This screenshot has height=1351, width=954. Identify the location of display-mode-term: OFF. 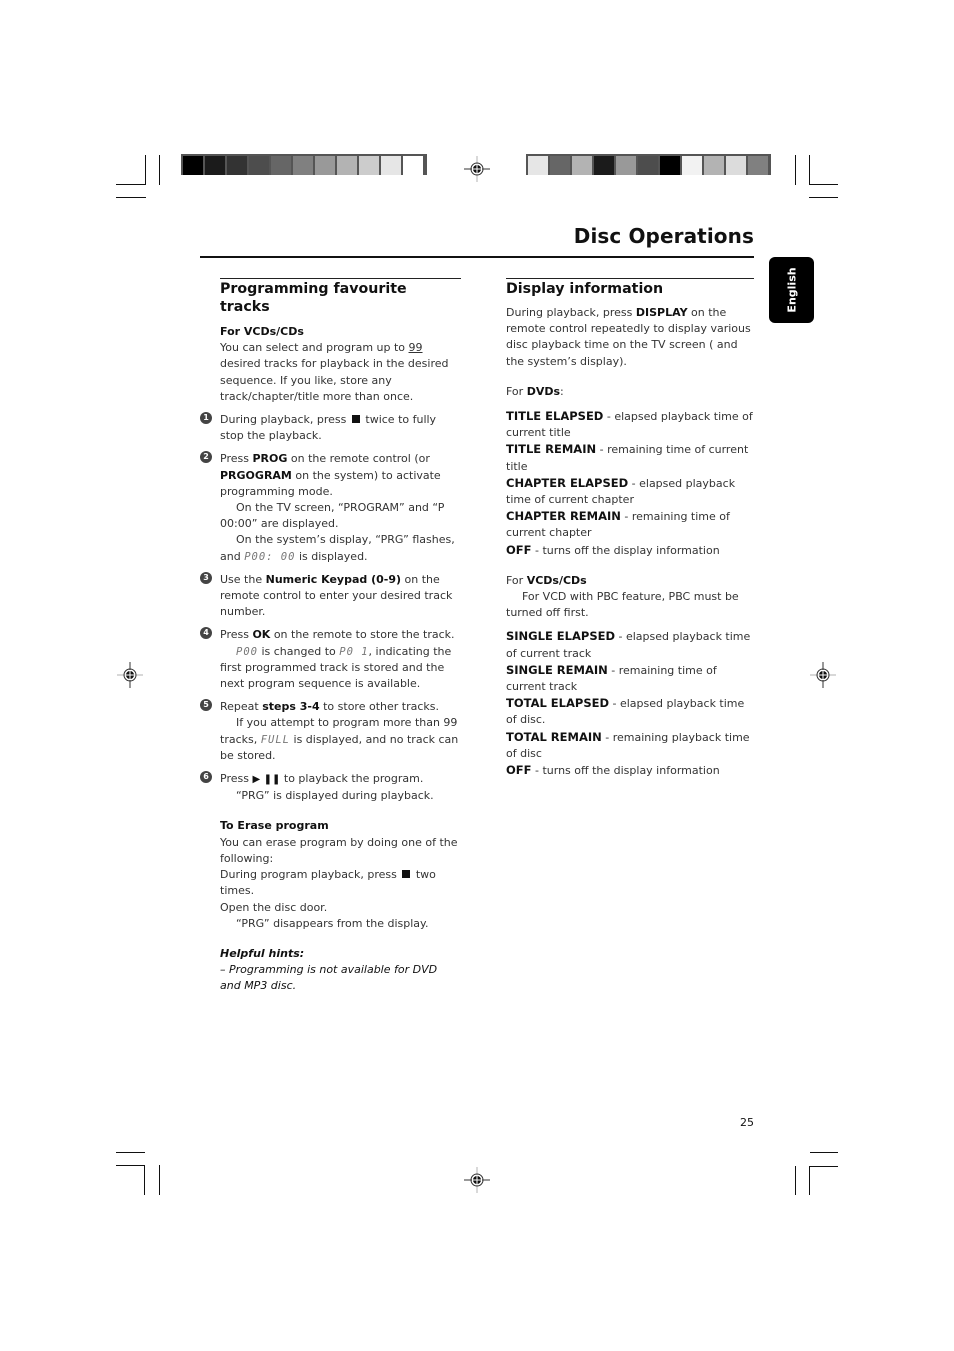
(519, 549).